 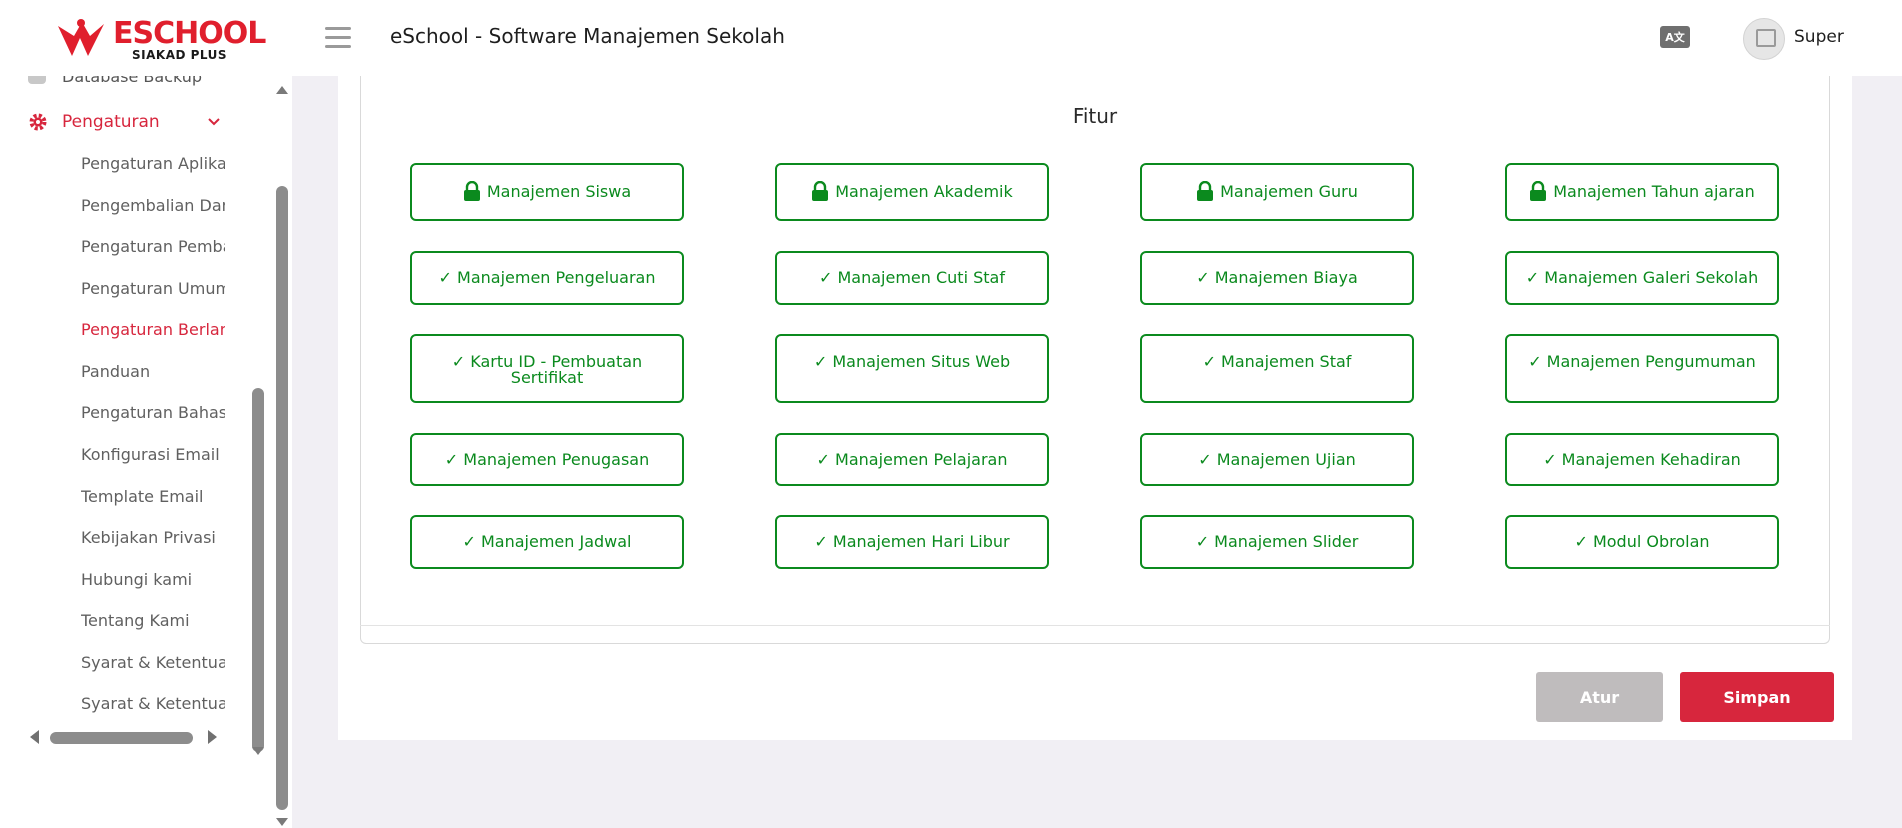 I want to click on feature-manajemen-galeri-sekolah: ✓ Manajemen Galeri Sekolah, so click(x=1642, y=278).